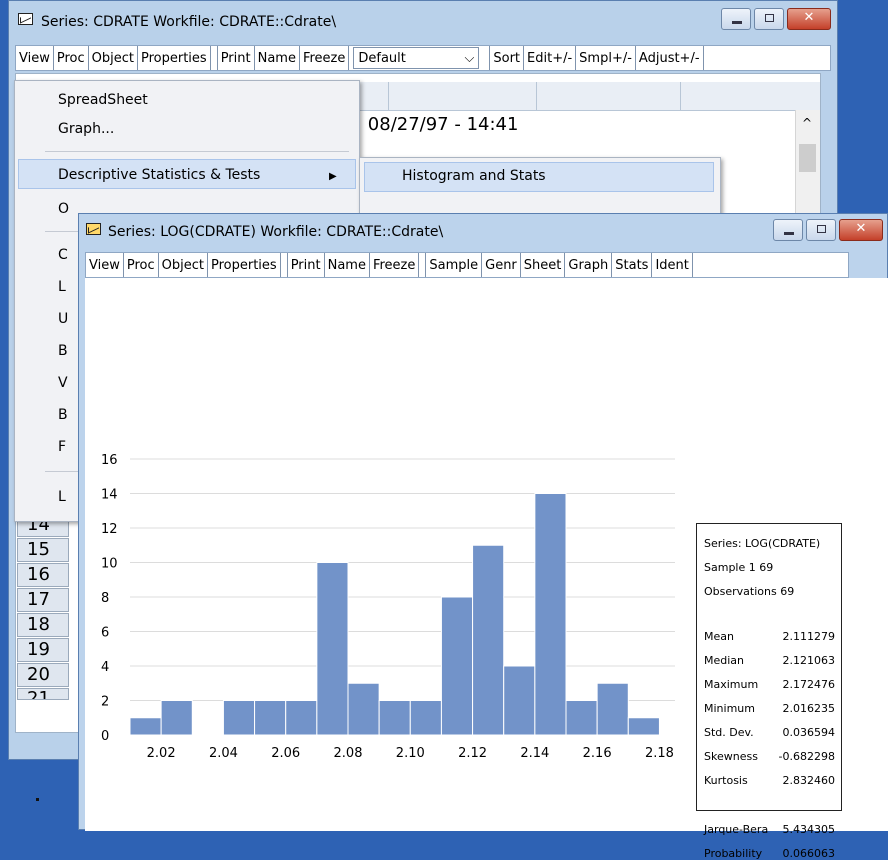 The height and width of the screenshot is (860, 888). Describe the element at coordinates (43, 600) in the screenshot. I see `row-label: 17` at that location.